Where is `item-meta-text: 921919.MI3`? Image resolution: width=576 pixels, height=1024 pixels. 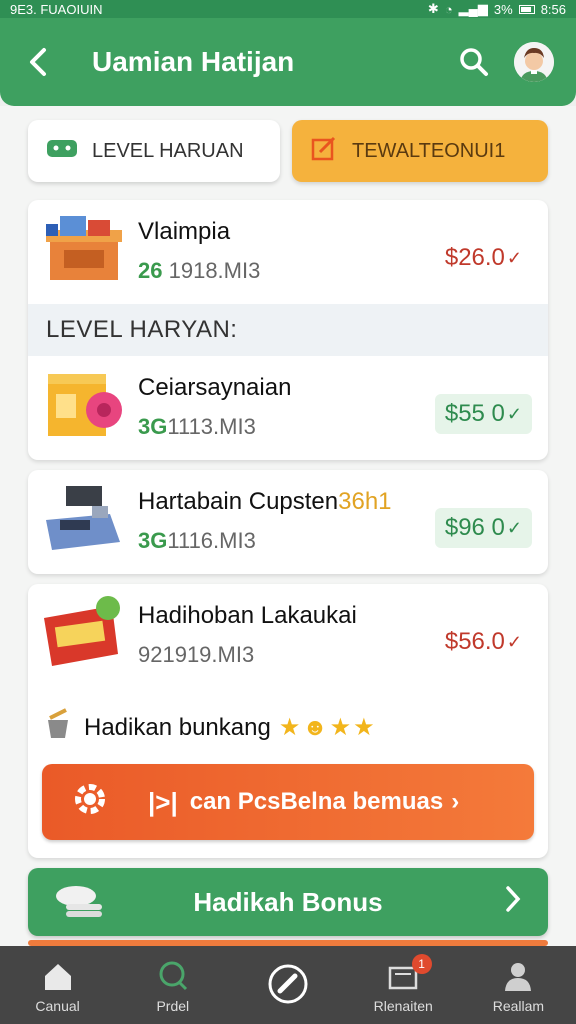
item-meta-text: 921919.MI3 is located at coordinates (196, 654).